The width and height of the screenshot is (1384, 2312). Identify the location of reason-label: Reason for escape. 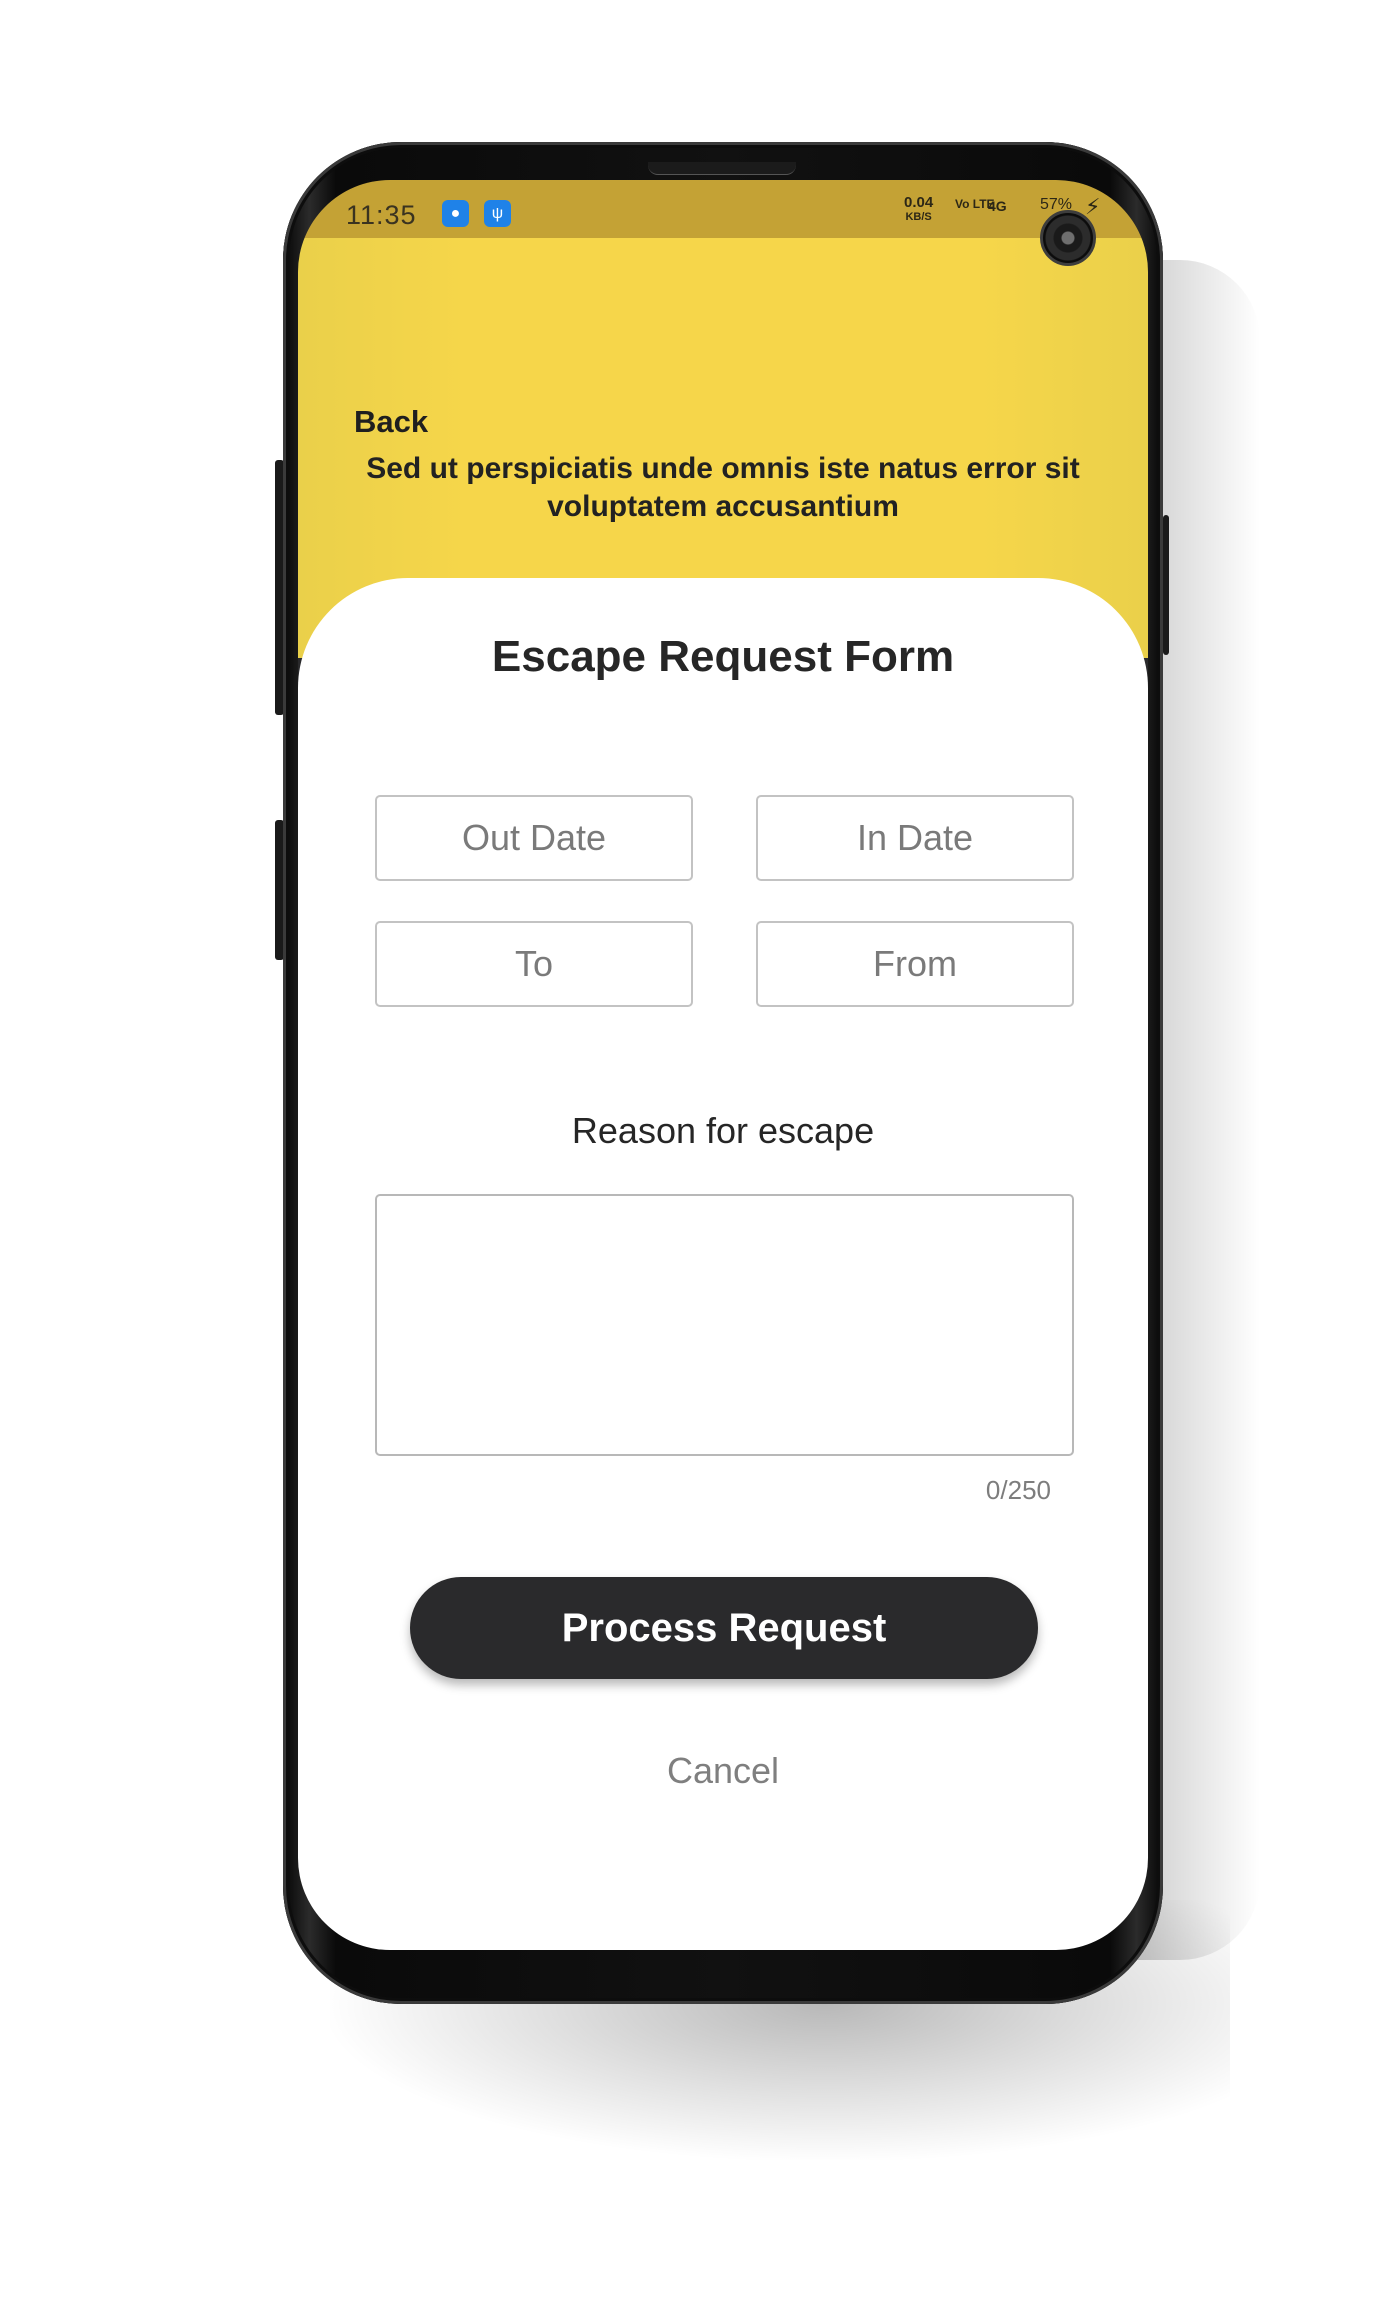
(723, 1130).